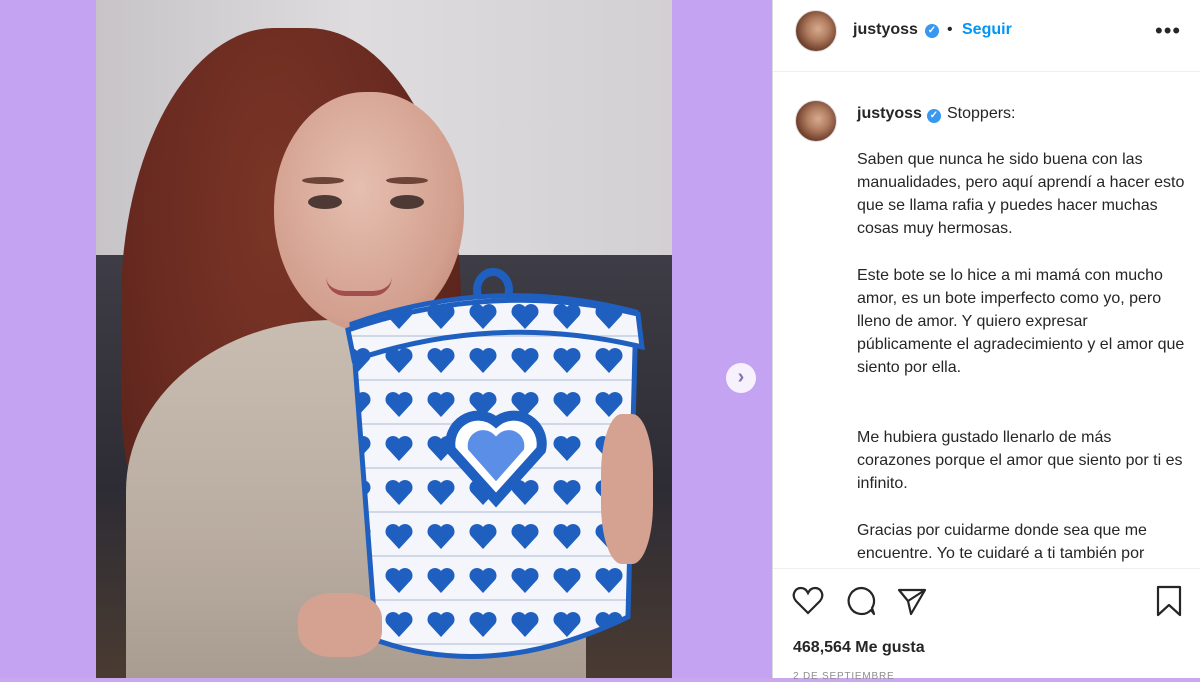 This screenshot has width=1200, height=682. Describe the element at coordinates (808, 601) in the screenshot. I see `heart-icon` at that location.